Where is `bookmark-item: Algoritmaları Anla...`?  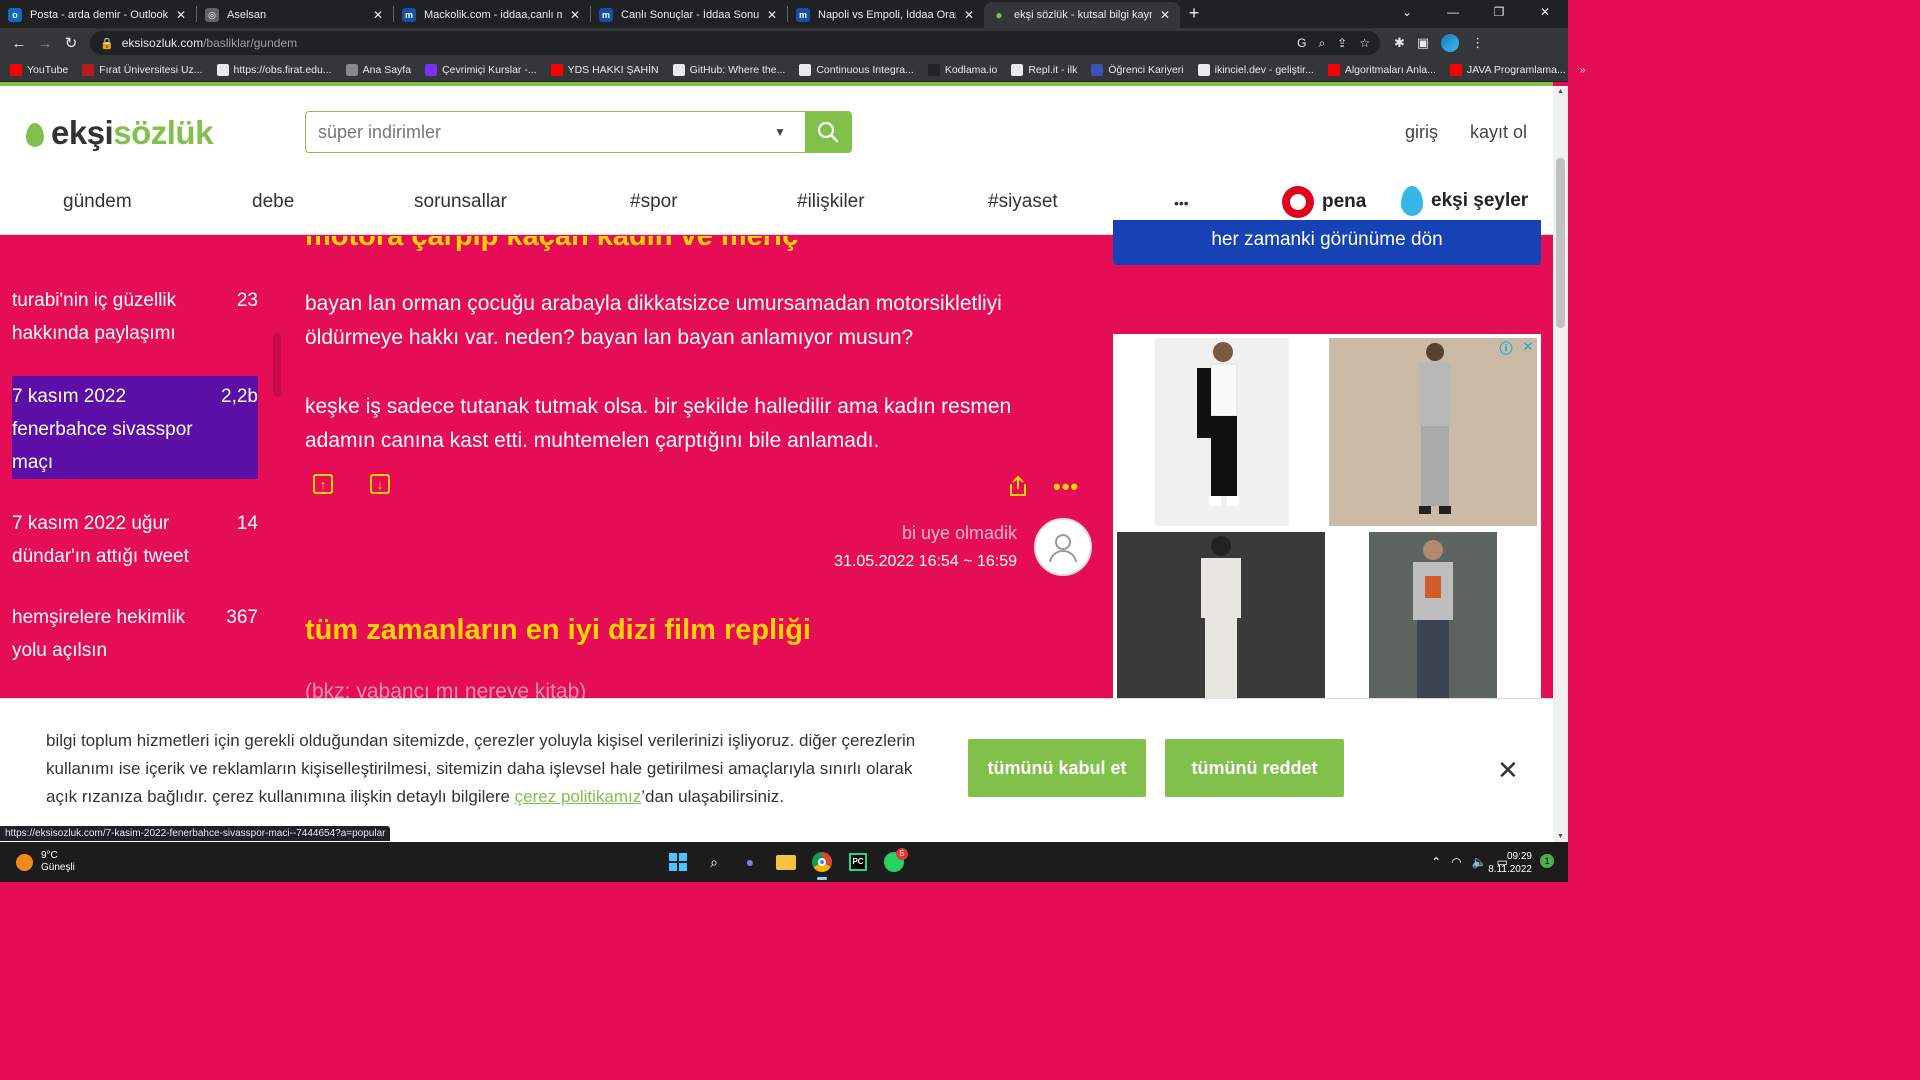 bookmark-item: Algoritmaları Anla... is located at coordinates (1381, 69).